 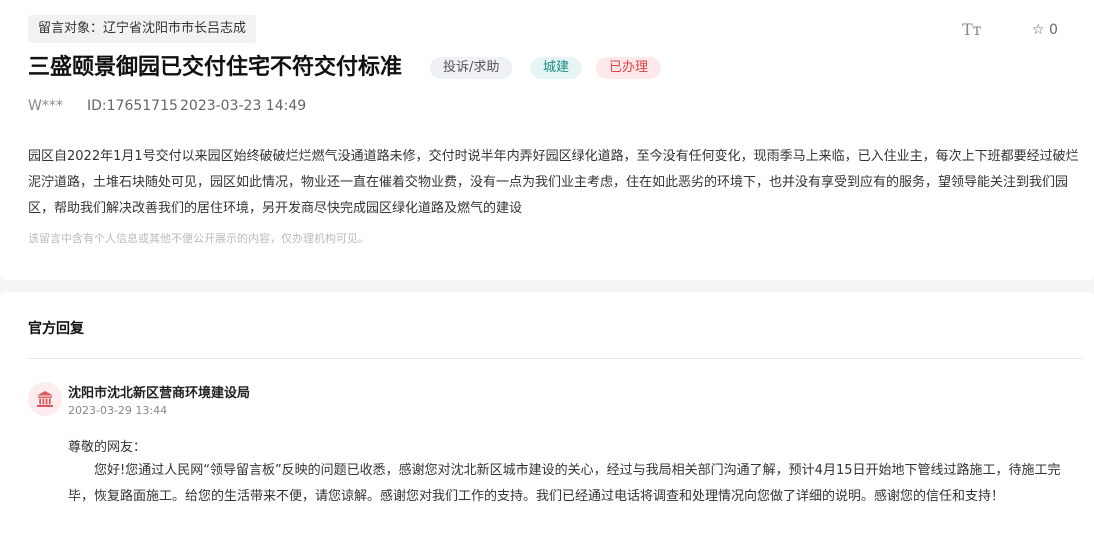 I want to click on org-avatar, so click(x=45, y=399).